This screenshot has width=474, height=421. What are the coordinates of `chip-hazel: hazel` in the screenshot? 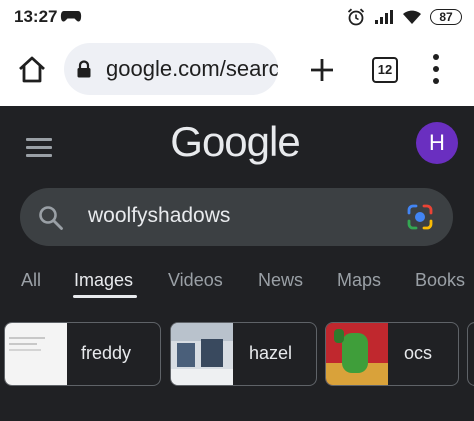 It's located at (243, 354).